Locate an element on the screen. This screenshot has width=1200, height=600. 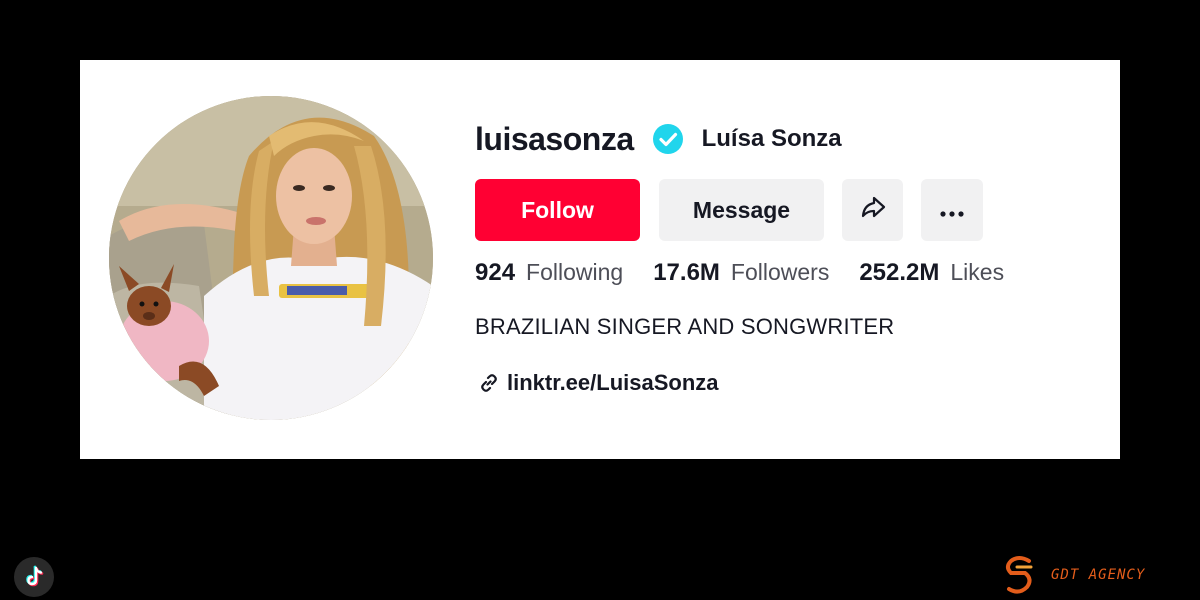
more-icon is located at coordinates (952, 210).